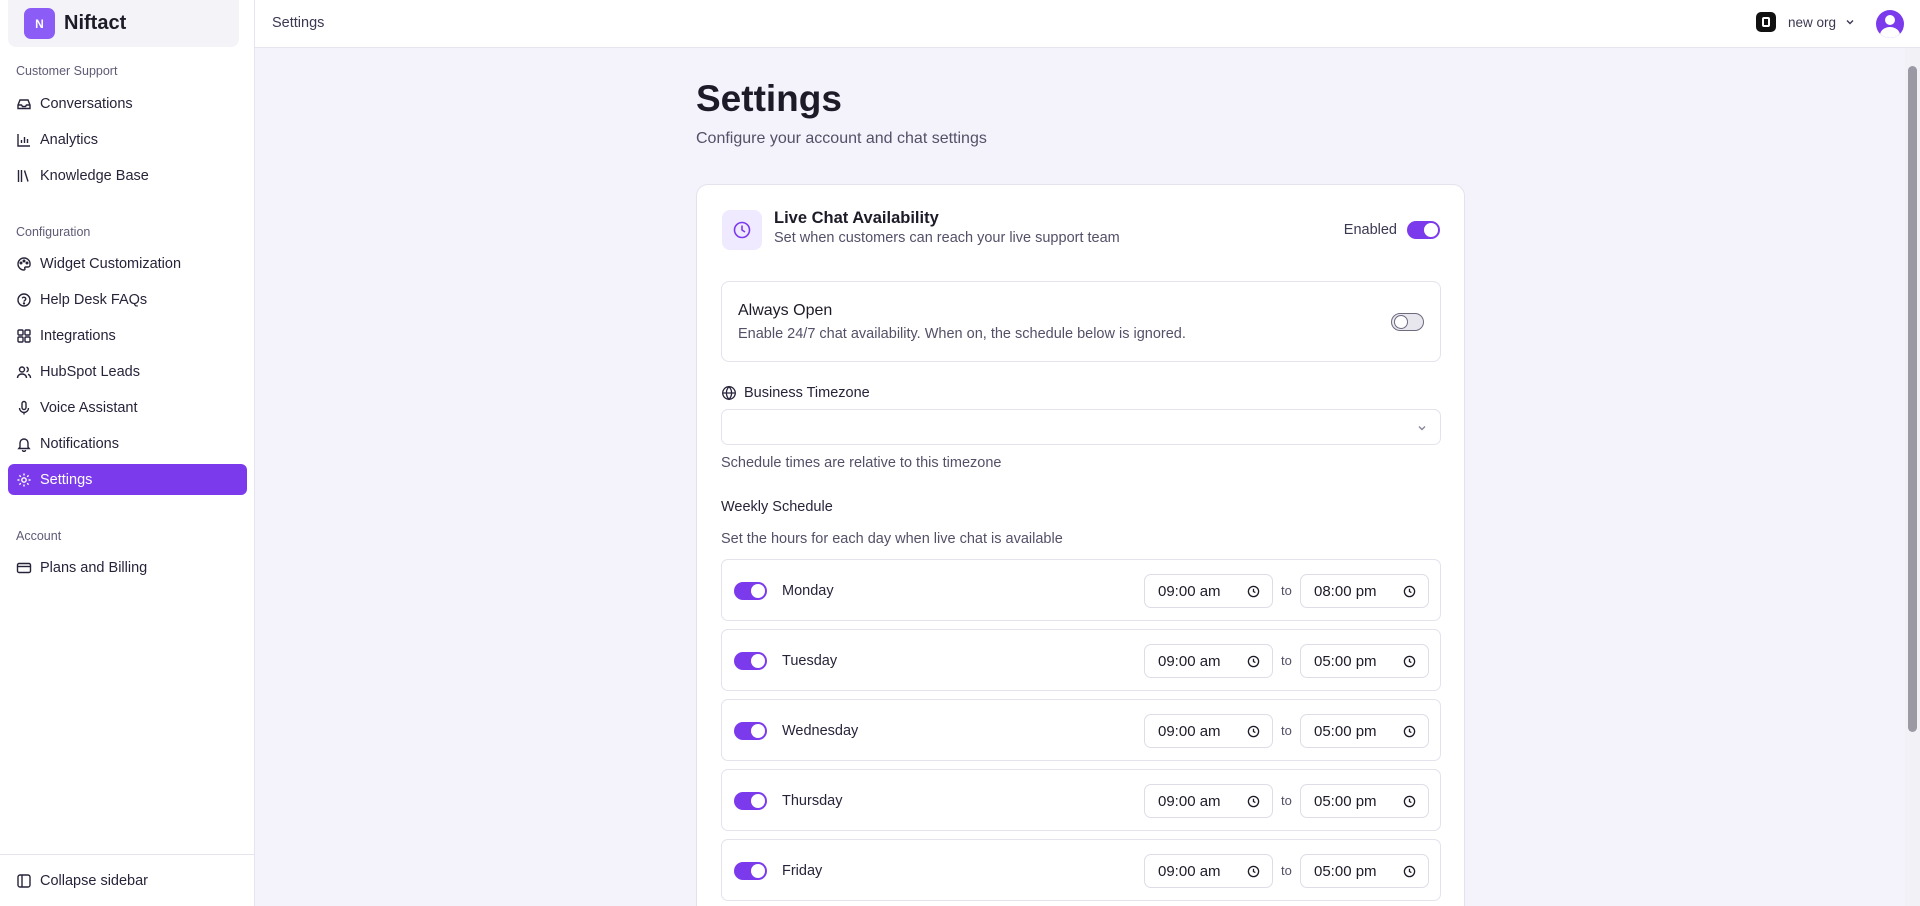  I want to click on sidebar-item-label: Widget Customization, so click(111, 263).